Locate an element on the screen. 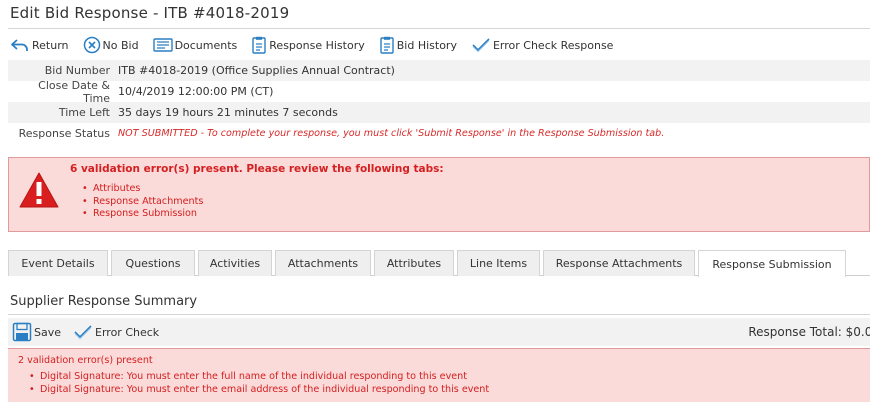  bid-history-icon is located at coordinates (387, 45).